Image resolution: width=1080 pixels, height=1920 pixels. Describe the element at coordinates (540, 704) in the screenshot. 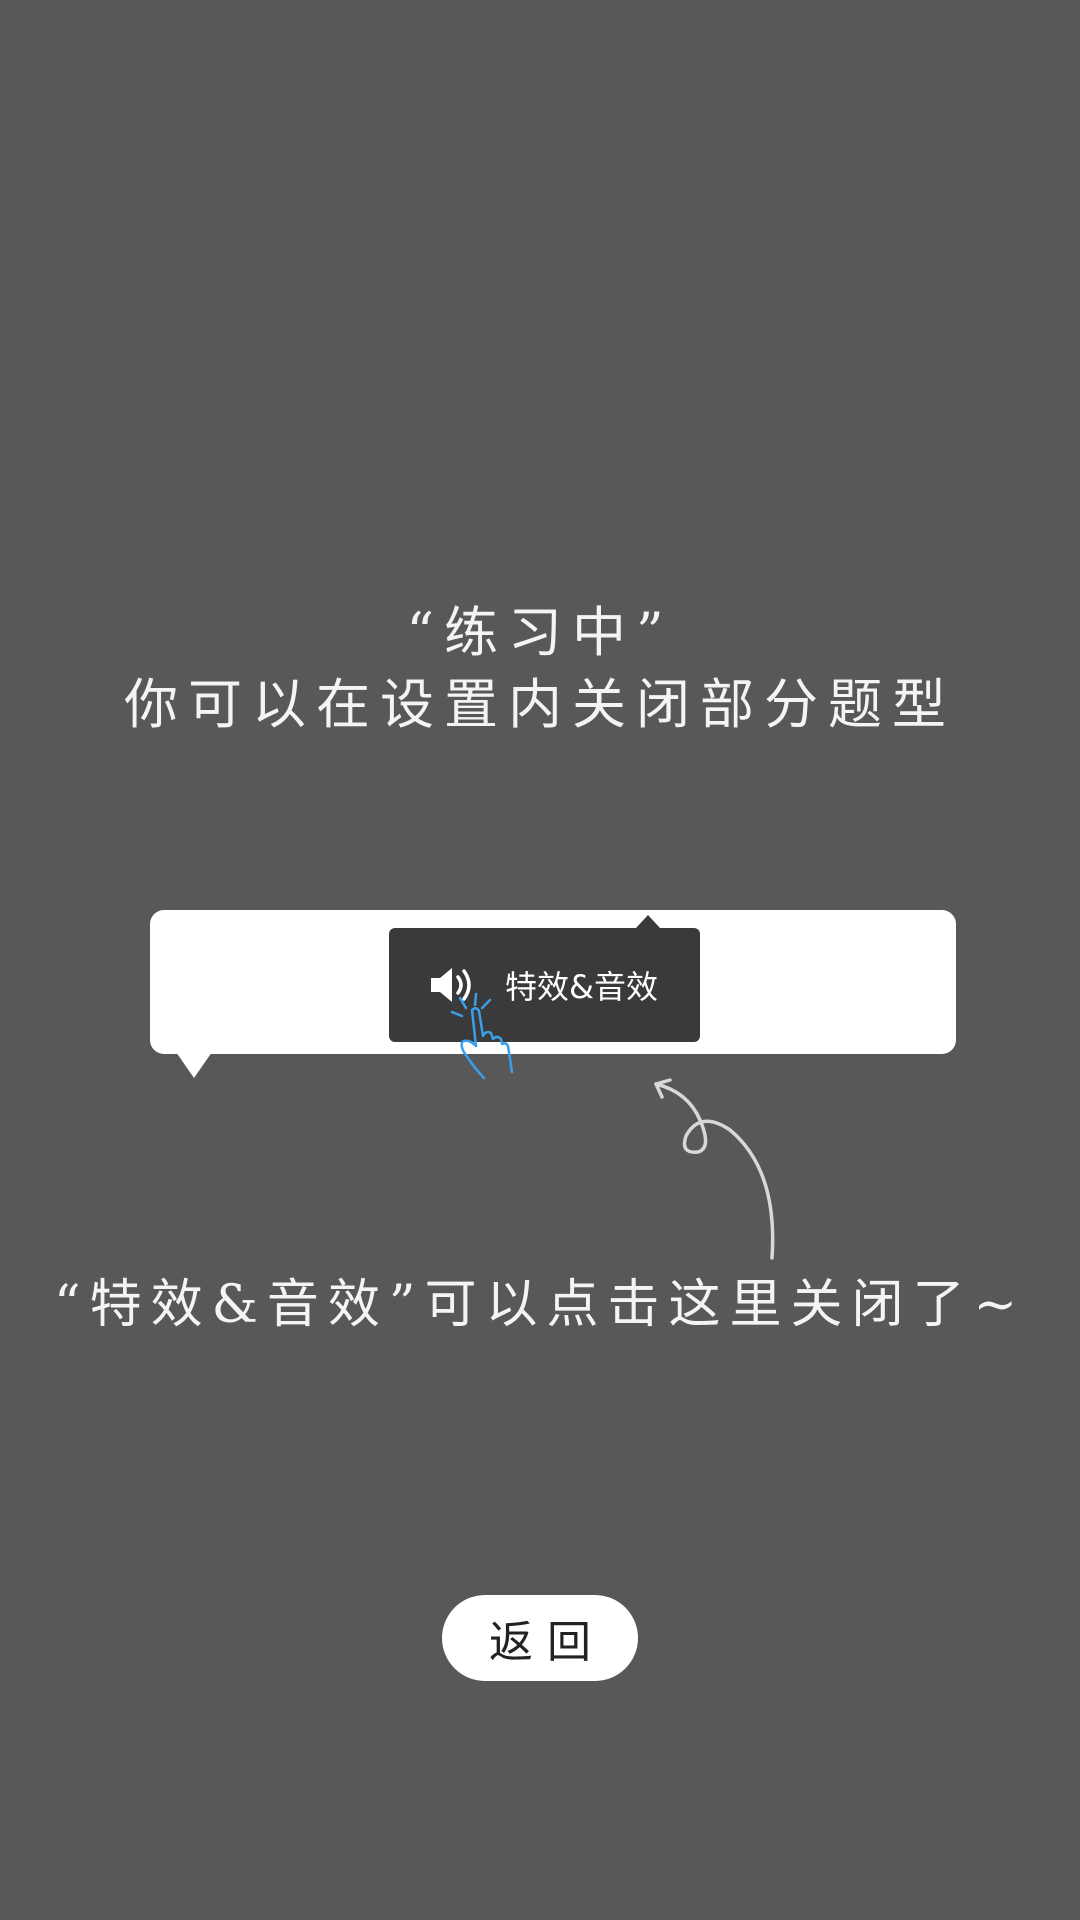

I see `guide-title-line-2: 你可以在设置内关闭部分题型` at that location.